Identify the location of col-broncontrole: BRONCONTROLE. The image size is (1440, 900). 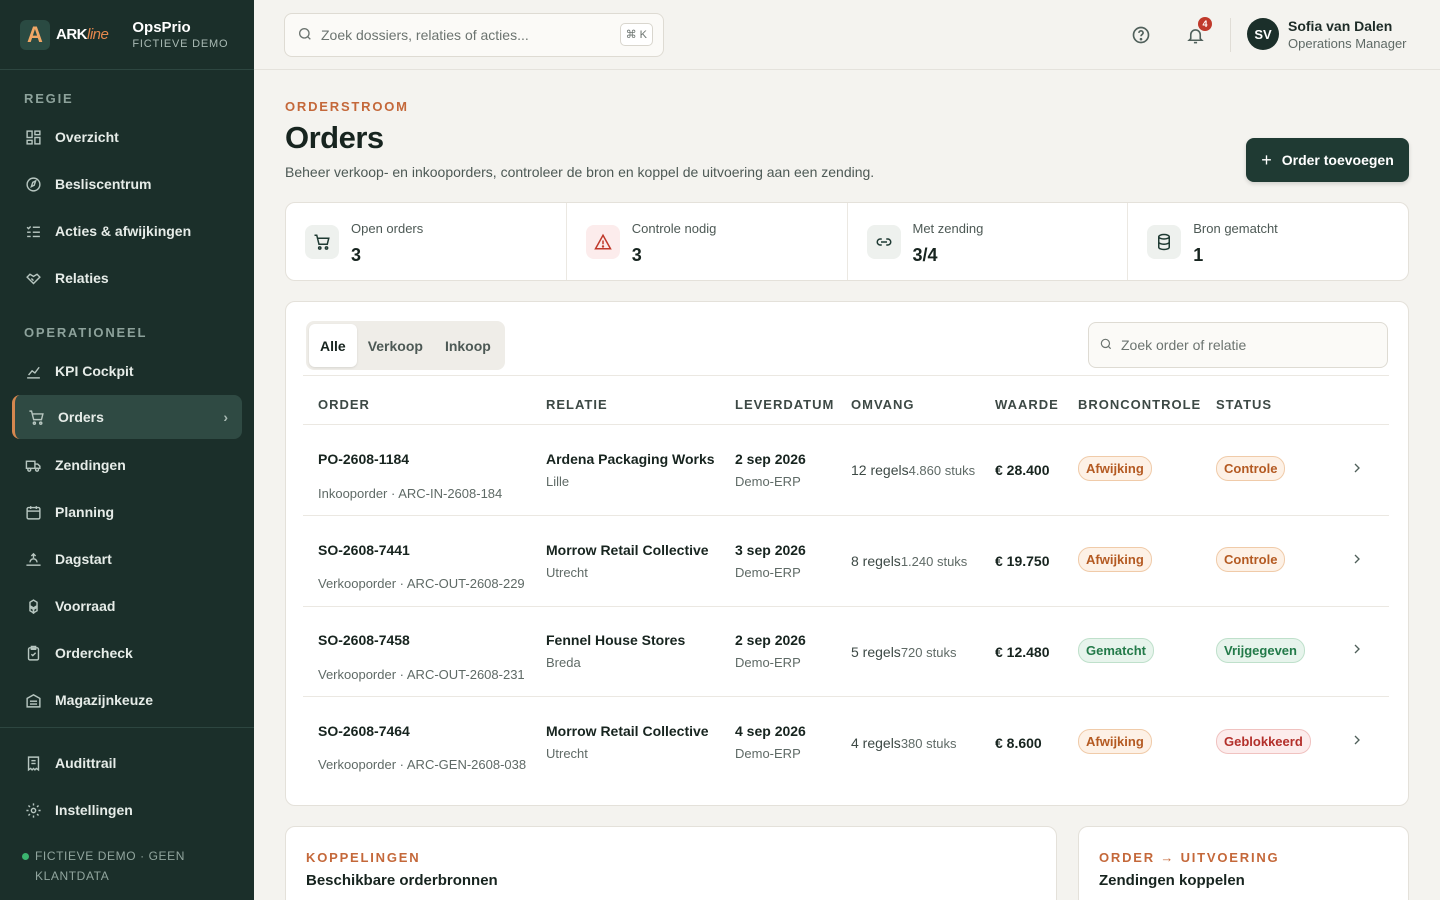
(1139, 404).